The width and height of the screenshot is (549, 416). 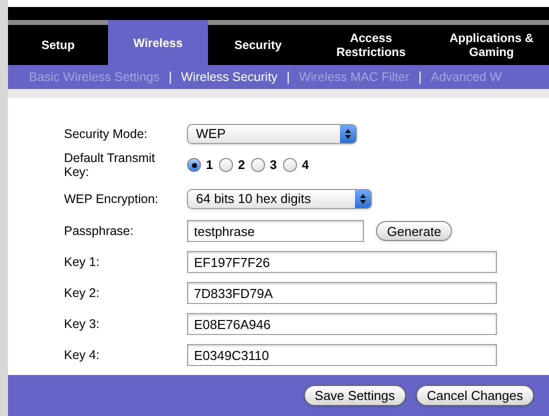 What do you see at coordinates (414, 231) in the screenshot?
I see `generate-button: Generate` at bounding box center [414, 231].